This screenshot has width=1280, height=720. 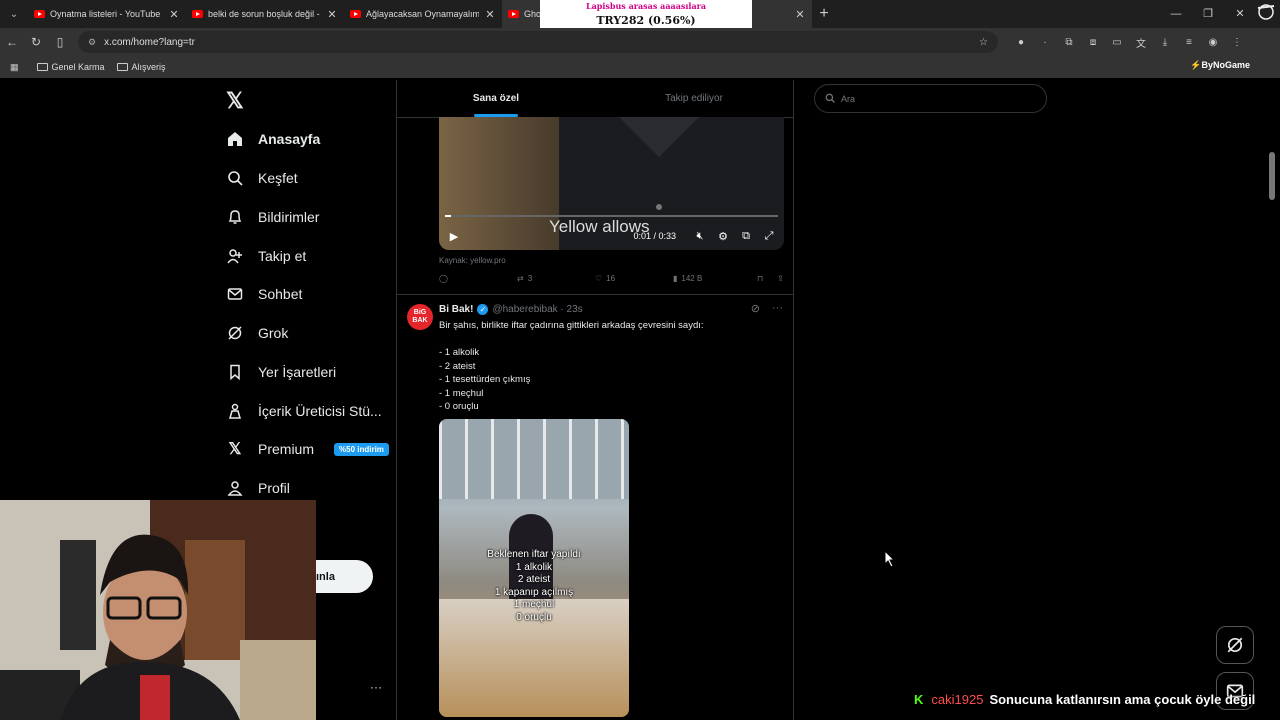 What do you see at coordinates (14, 14) in the screenshot?
I see `tab-search-chevron-icon: ⌄` at bounding box center [14, 14].